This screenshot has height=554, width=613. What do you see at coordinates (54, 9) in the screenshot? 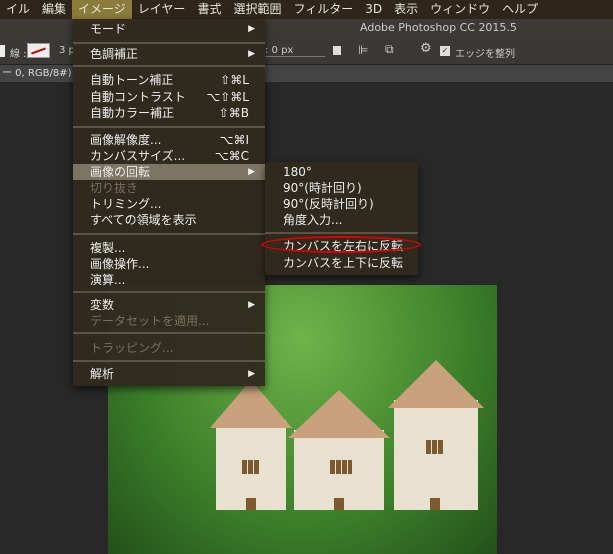
I see `menu-edit: 編集` at bounding box center [54, 9].